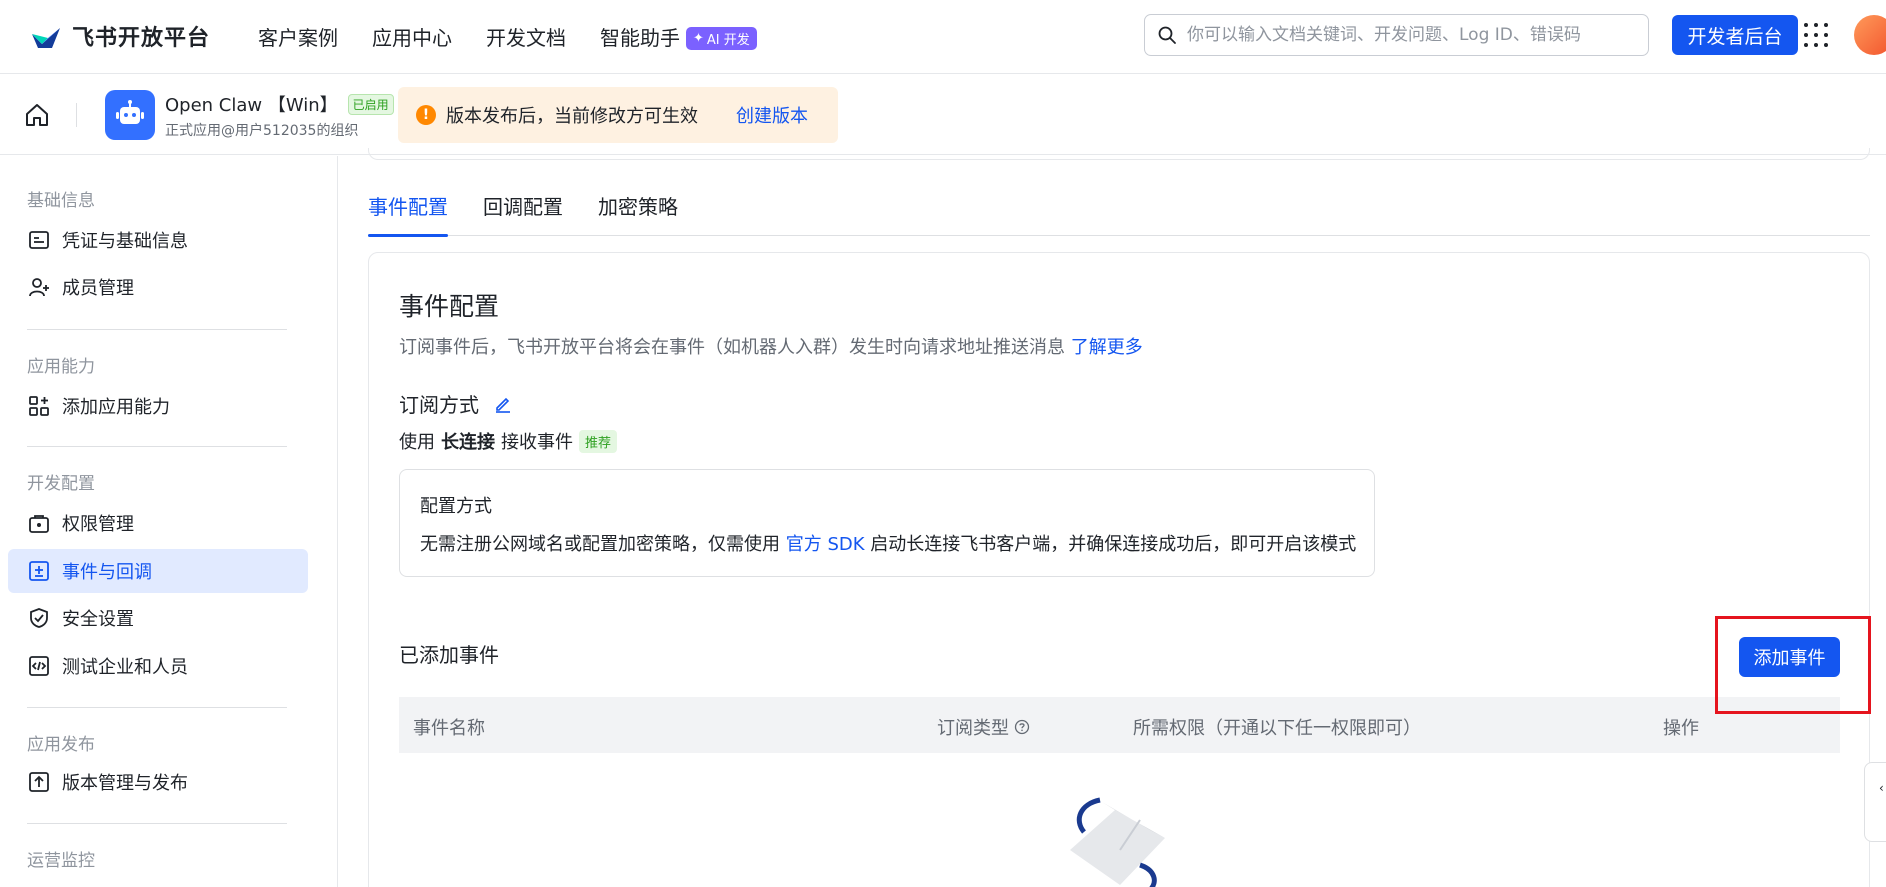  What do you see at coordinates (412, 36) in the screenshot?
I see `nav-app-center: 应用中心` at bounding box center [412, 36].